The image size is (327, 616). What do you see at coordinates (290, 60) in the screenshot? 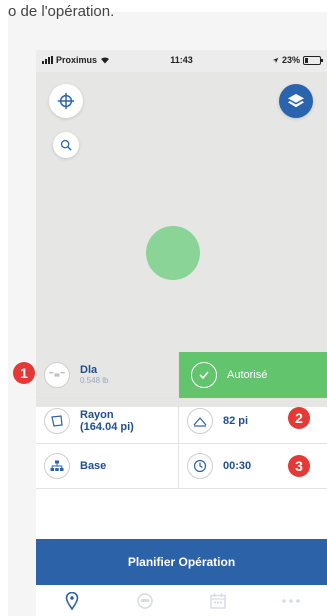
I see `battery-percent: 23%` at bounding box center [290, 60].